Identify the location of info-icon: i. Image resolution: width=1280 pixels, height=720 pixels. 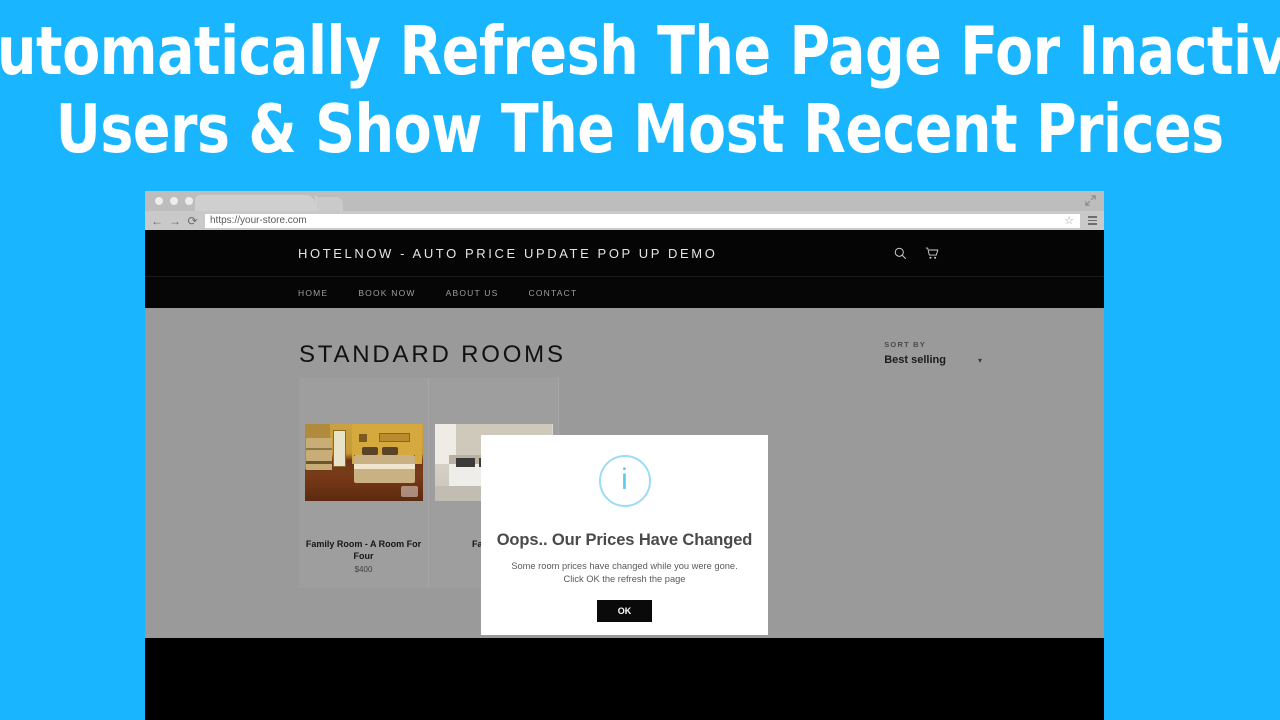
(624, 481).